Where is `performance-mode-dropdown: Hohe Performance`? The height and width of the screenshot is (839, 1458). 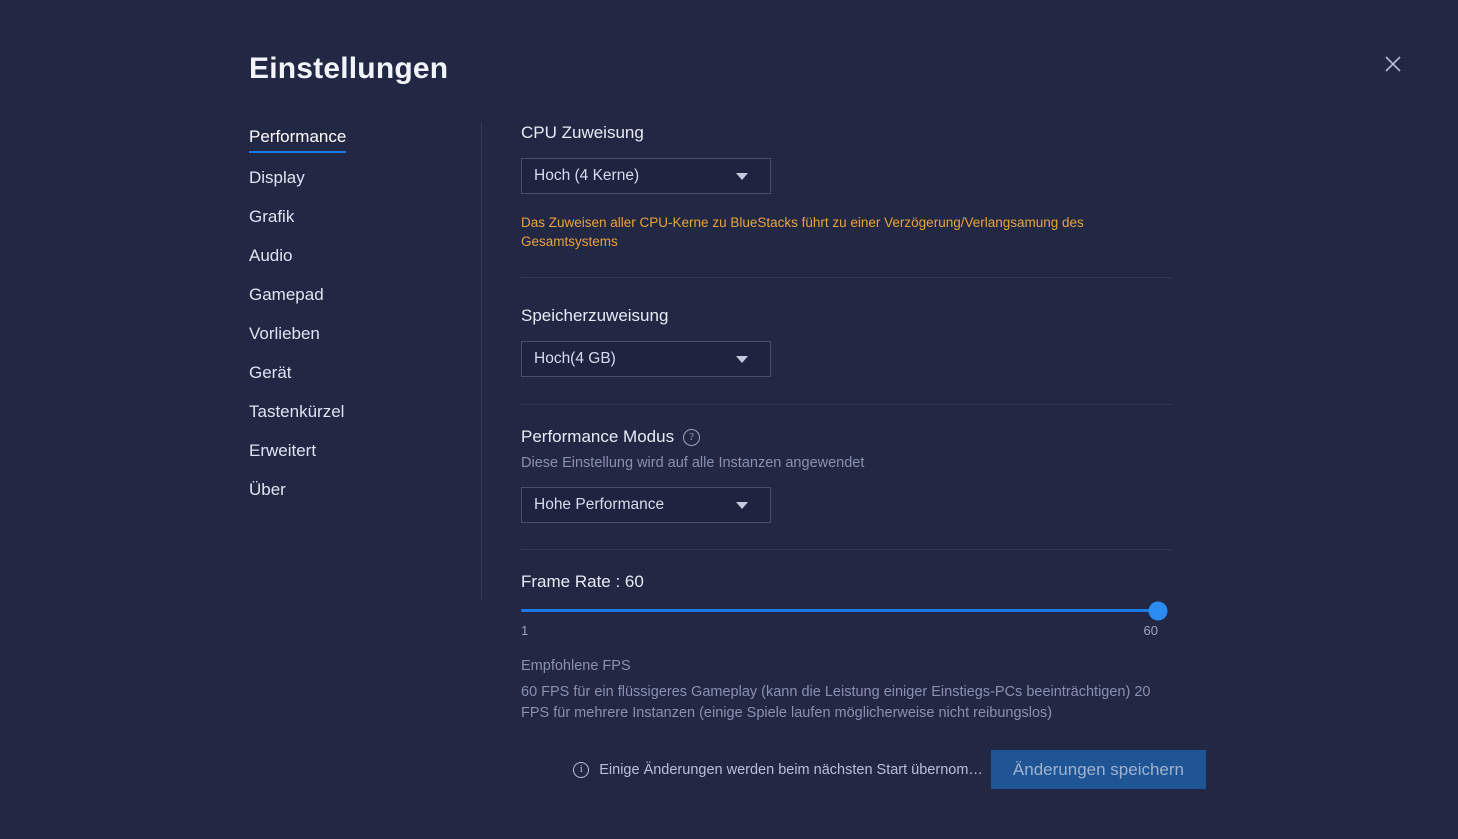
performance-mode-dropdown: Hohe Performance is located at coordinates (646, 505).